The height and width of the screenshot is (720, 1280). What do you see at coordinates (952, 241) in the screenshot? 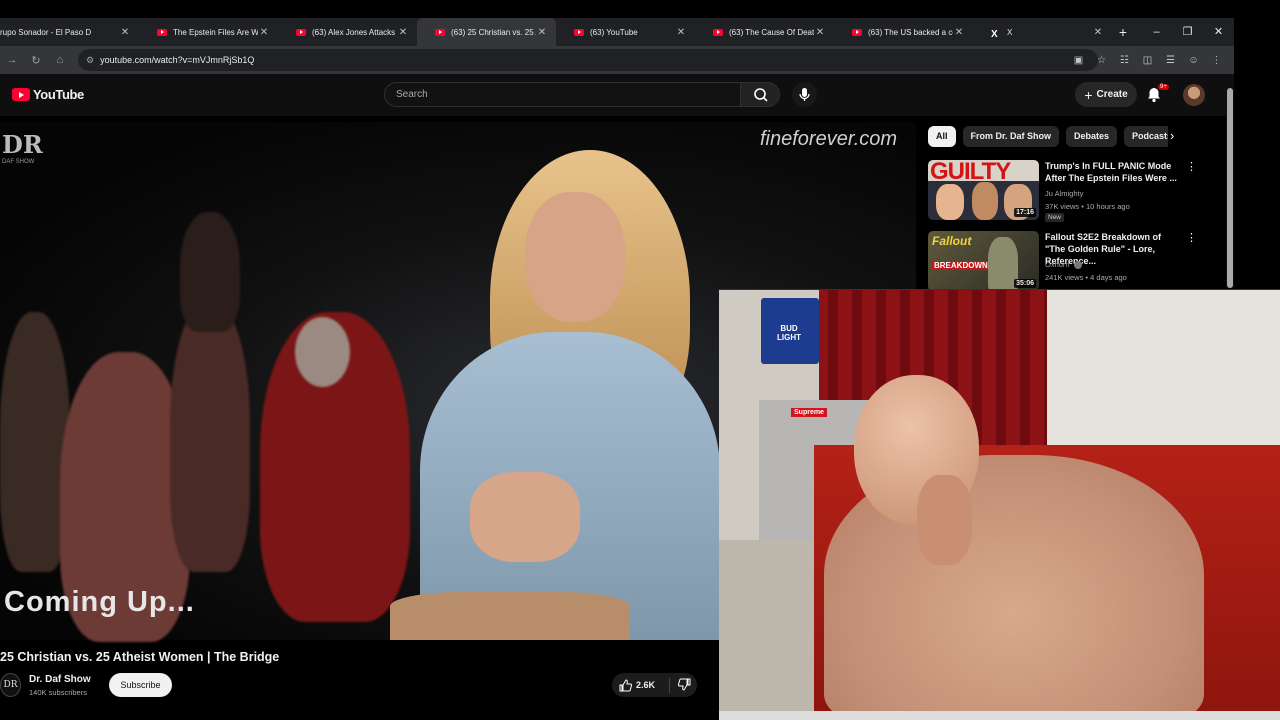
I see `thumbnail-headline: Fallout` at bounding box center [952, 241].